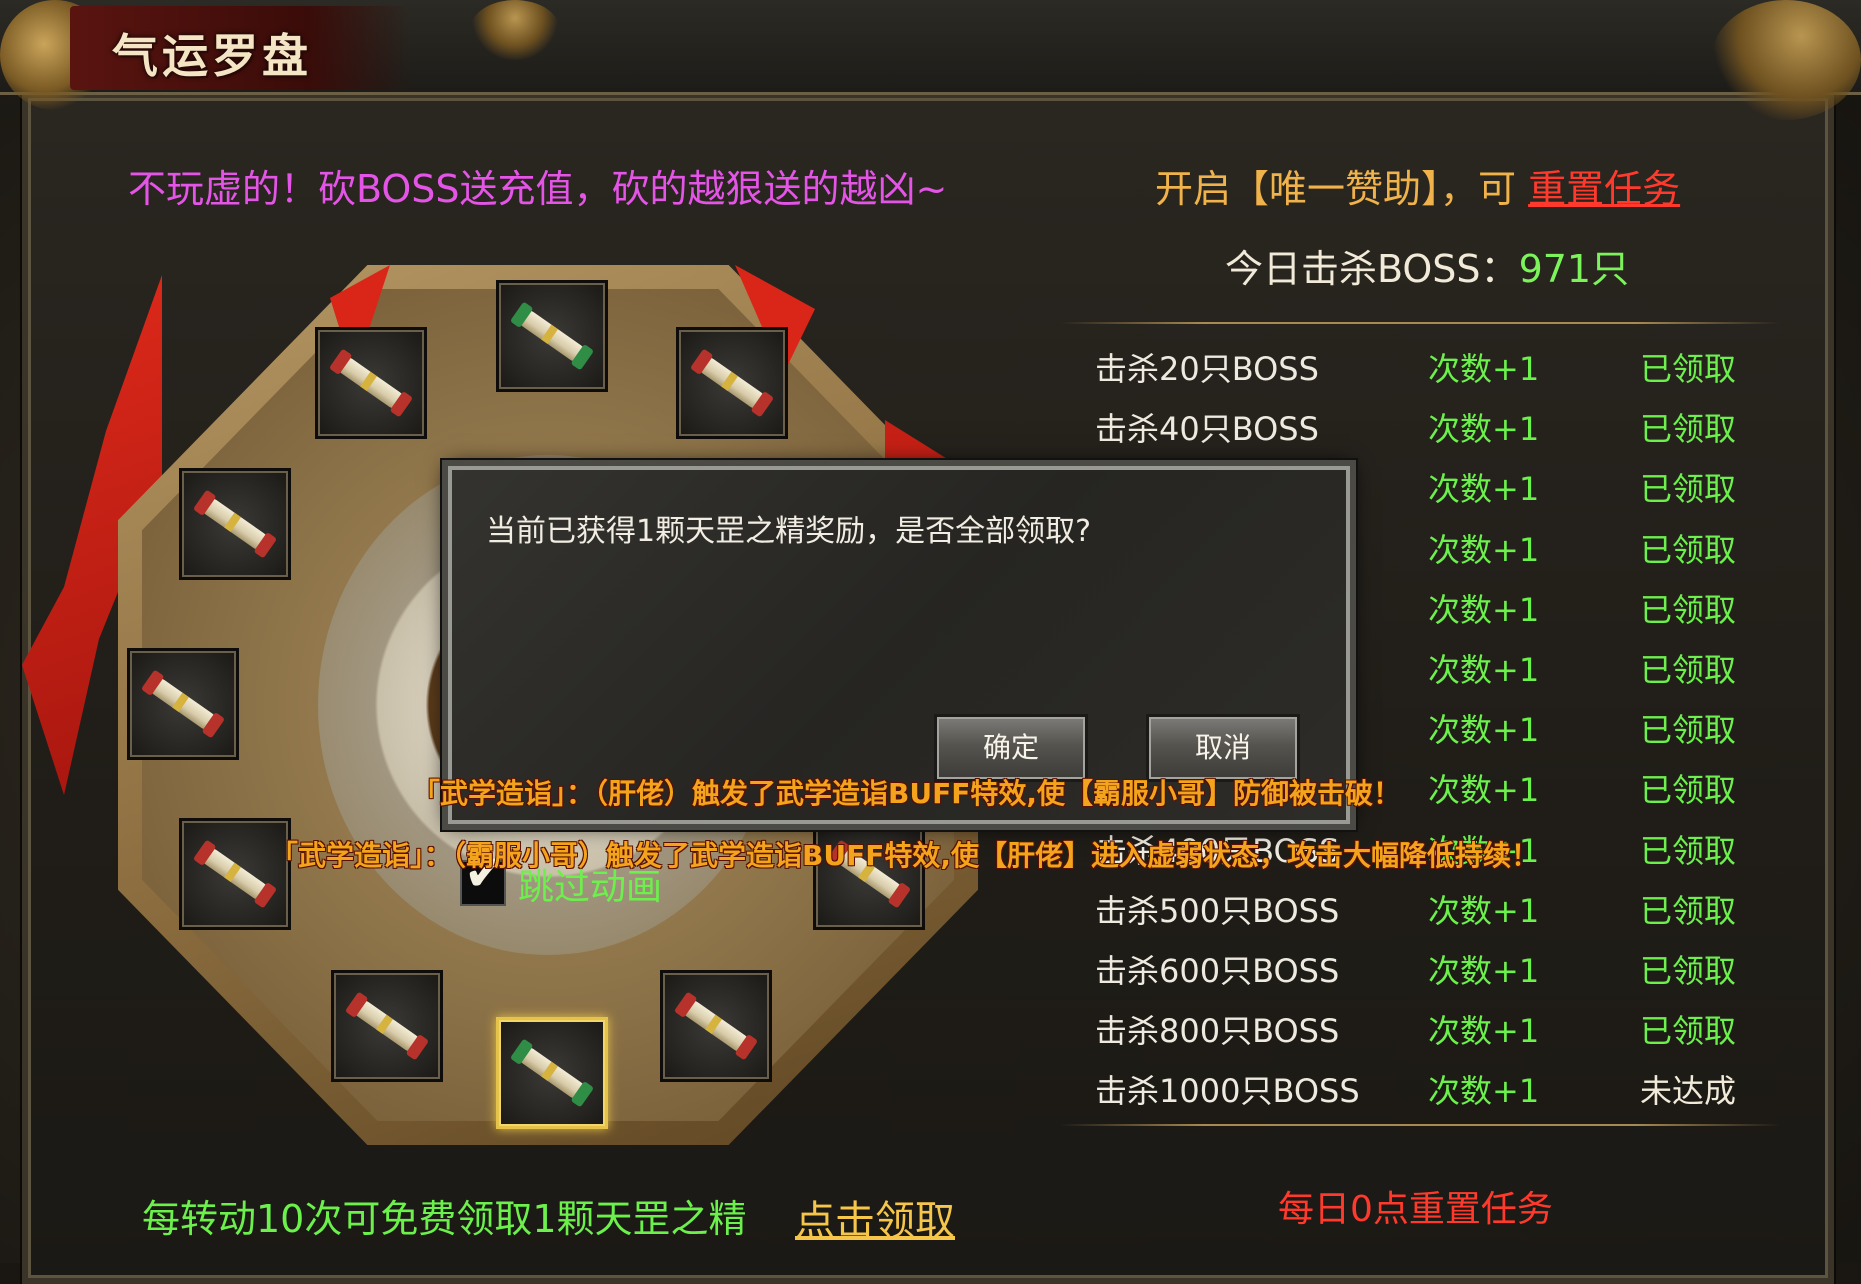 The image size is (1861, 1284). I want to click on kill-count-value: 971只, so click(1574, 269).